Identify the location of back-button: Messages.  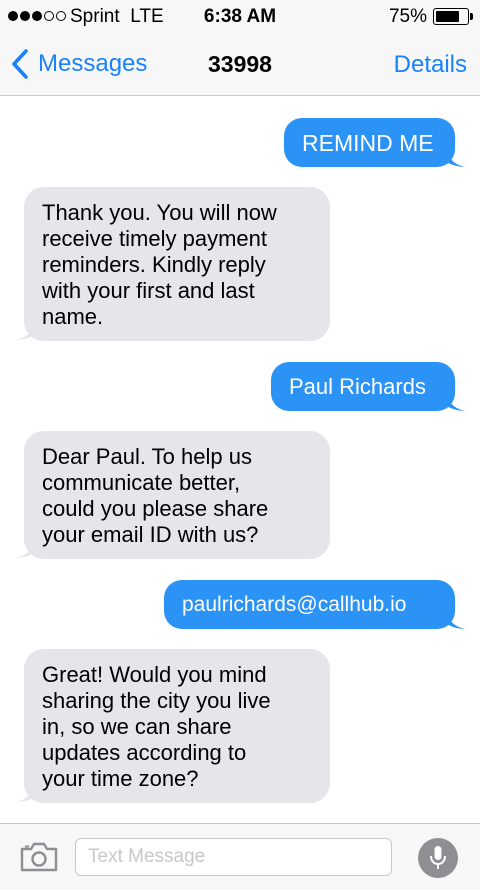
(78, 64).